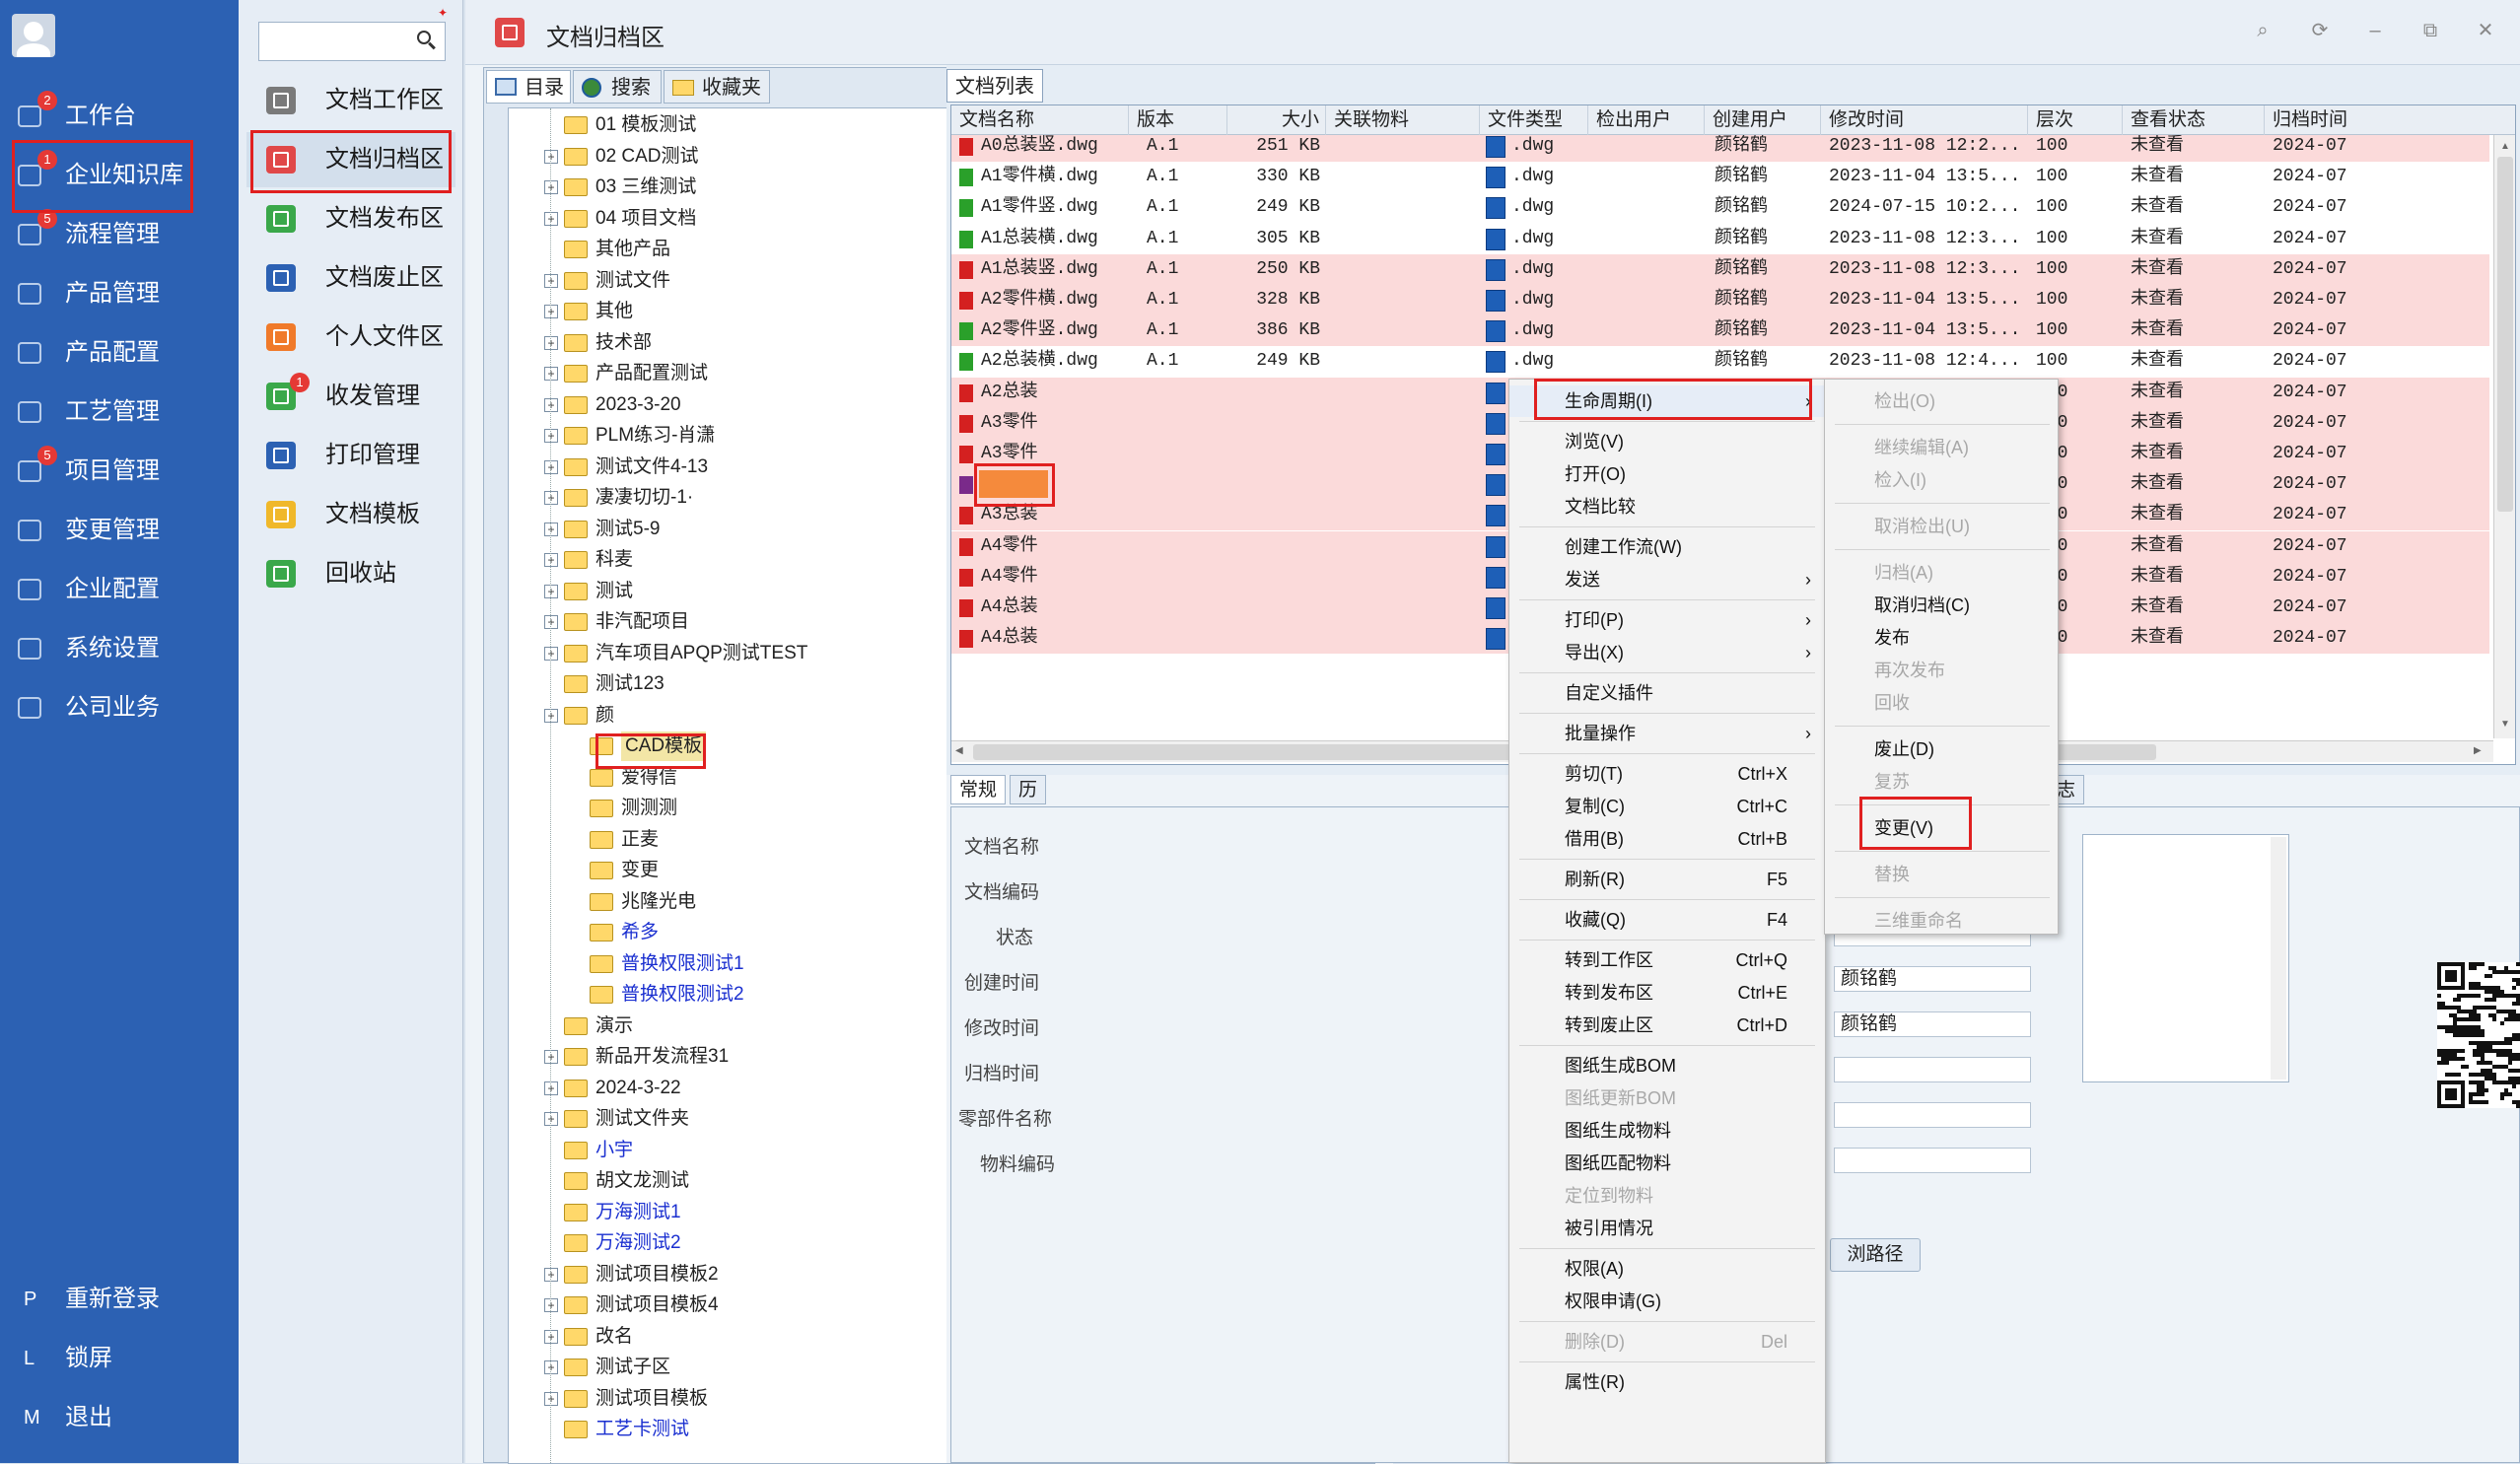 This screenshot has height=1464, width=2520. Describe the element at coordinates (2430, 30) in the screenshot. I see `restore-icon: ⧉` at that location.